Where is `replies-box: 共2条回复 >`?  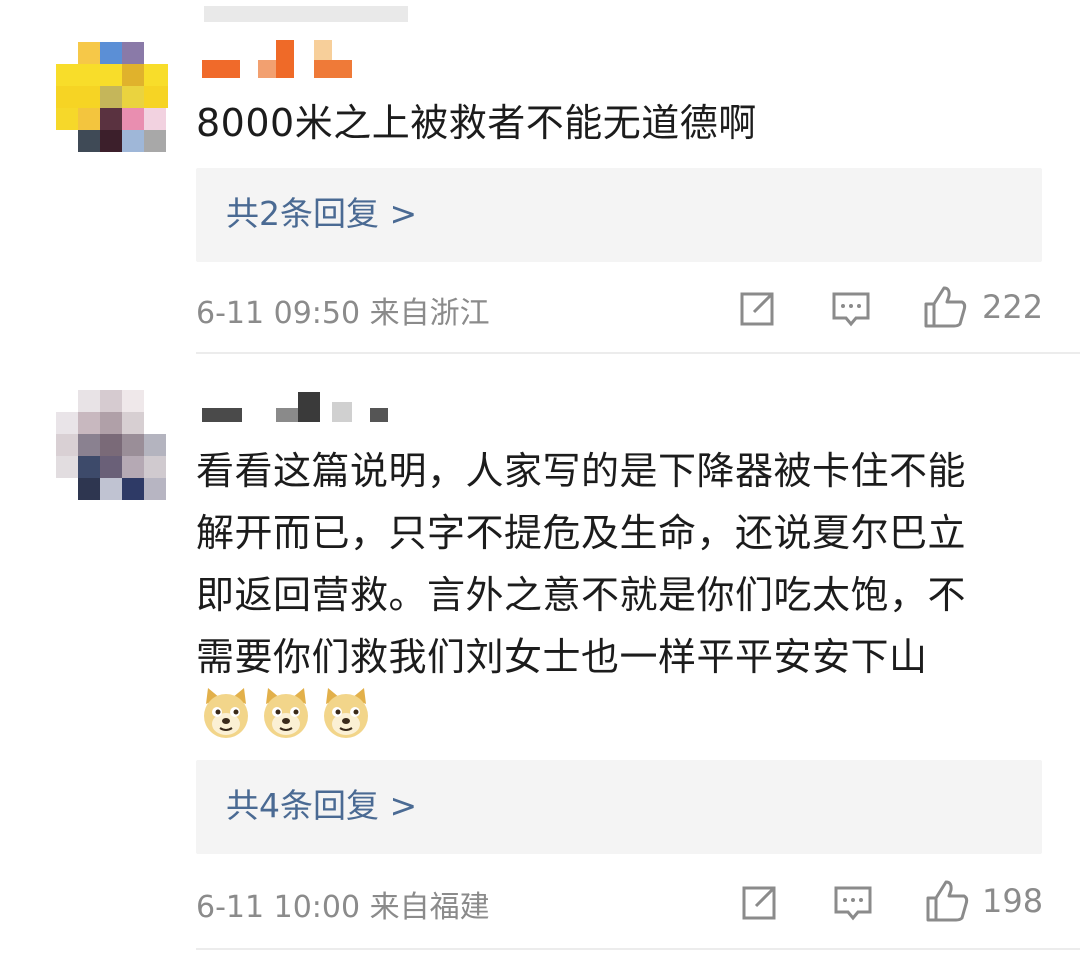
replies-box: 共2条回复 > is located at coordinates (619, 215).